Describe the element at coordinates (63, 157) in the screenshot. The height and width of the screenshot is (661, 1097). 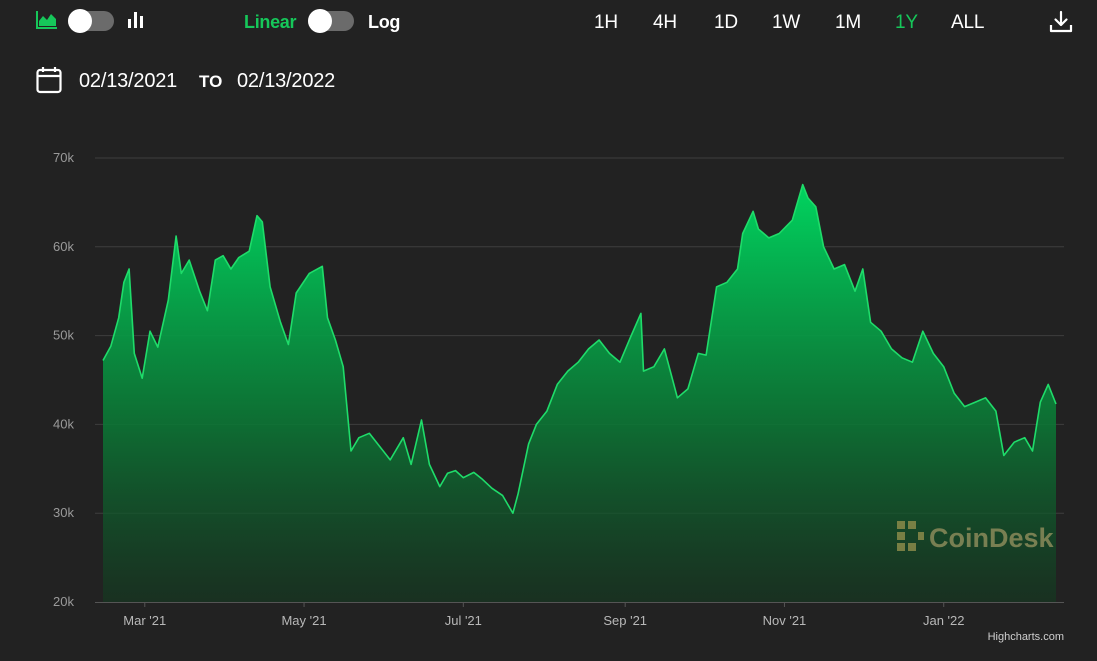
I see `y-tick-label: 70k` at that location.